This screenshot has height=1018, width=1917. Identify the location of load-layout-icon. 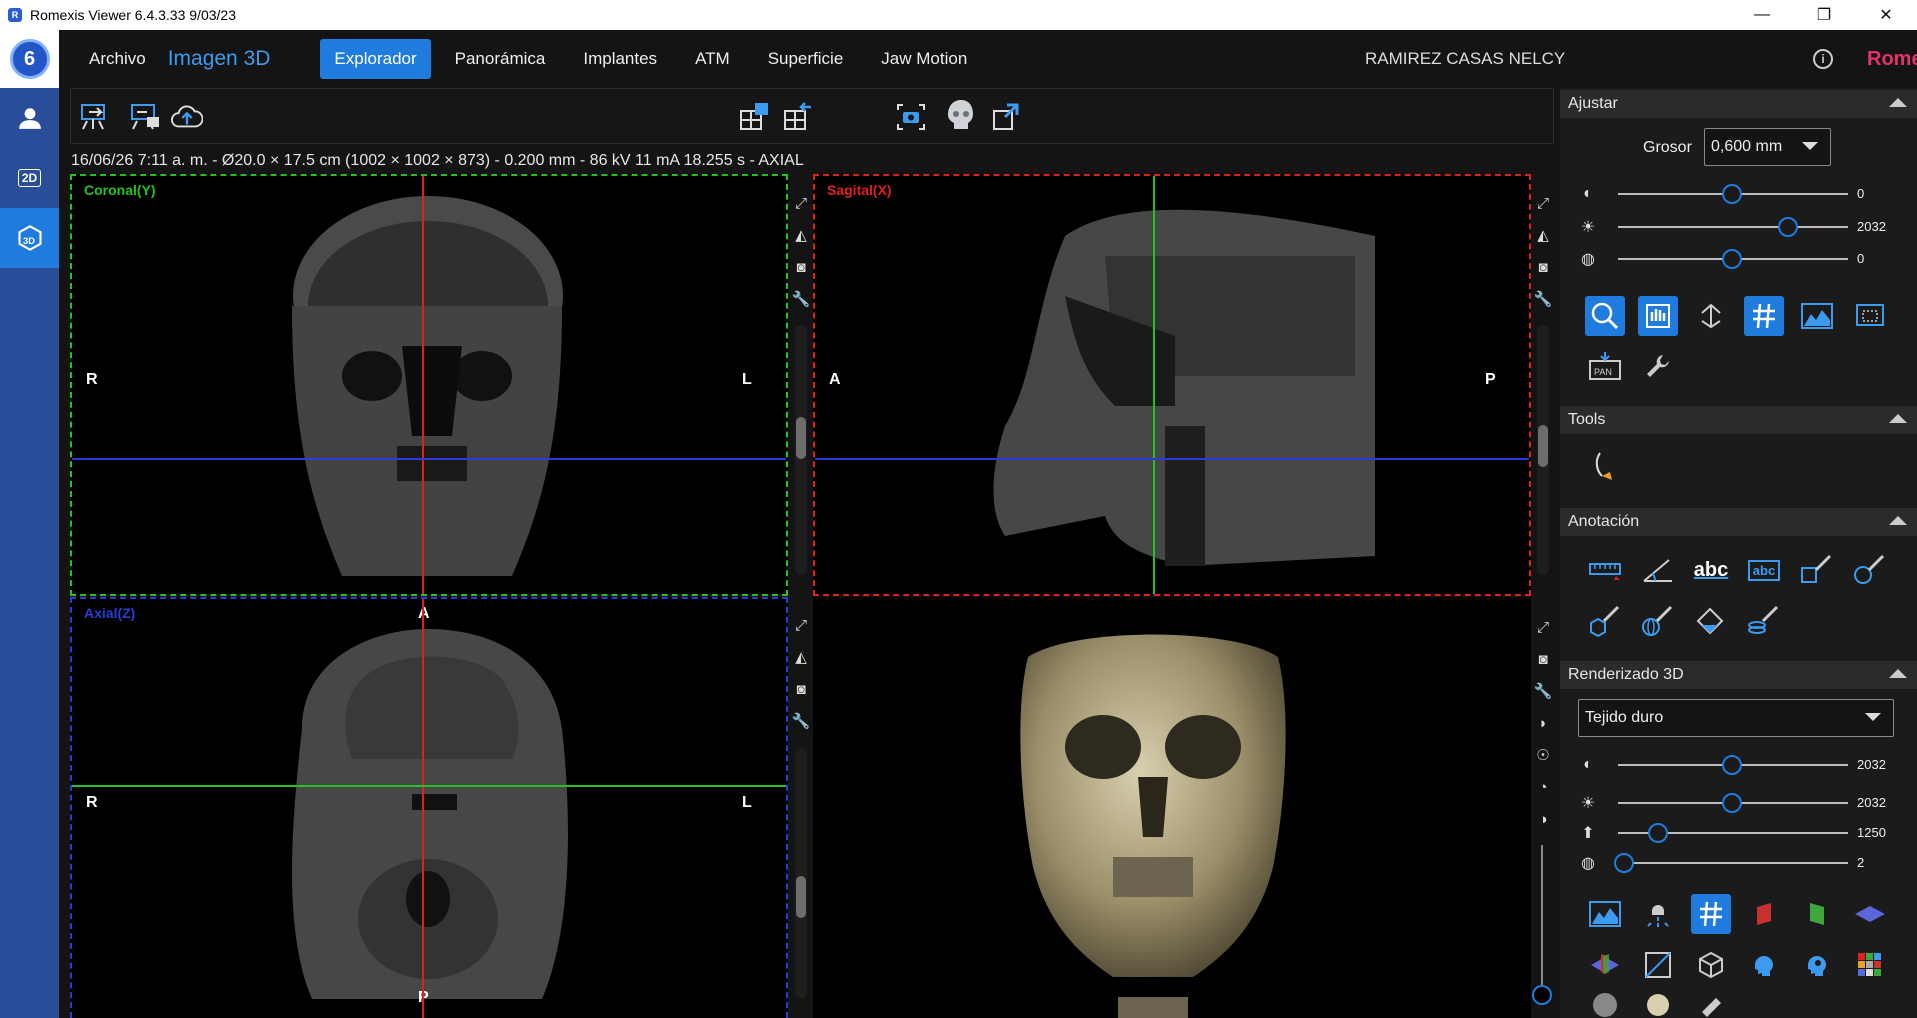
(799, 117).